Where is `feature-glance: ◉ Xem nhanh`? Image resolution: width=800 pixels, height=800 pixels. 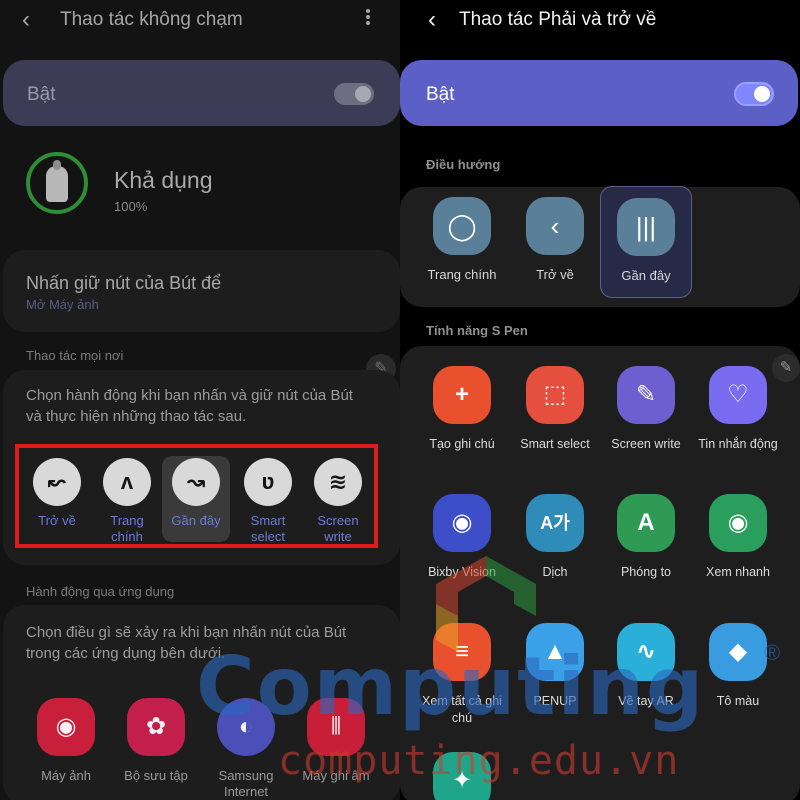 feature-glance: ◉ Xem nhanh is located at coordinates (738, 537).